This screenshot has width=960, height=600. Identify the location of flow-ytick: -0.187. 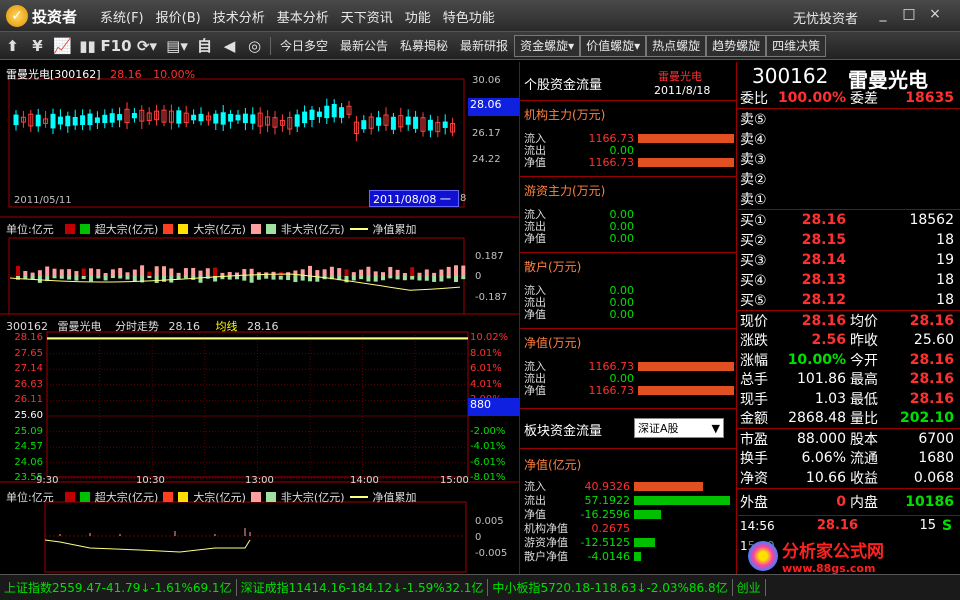
(491, 297).